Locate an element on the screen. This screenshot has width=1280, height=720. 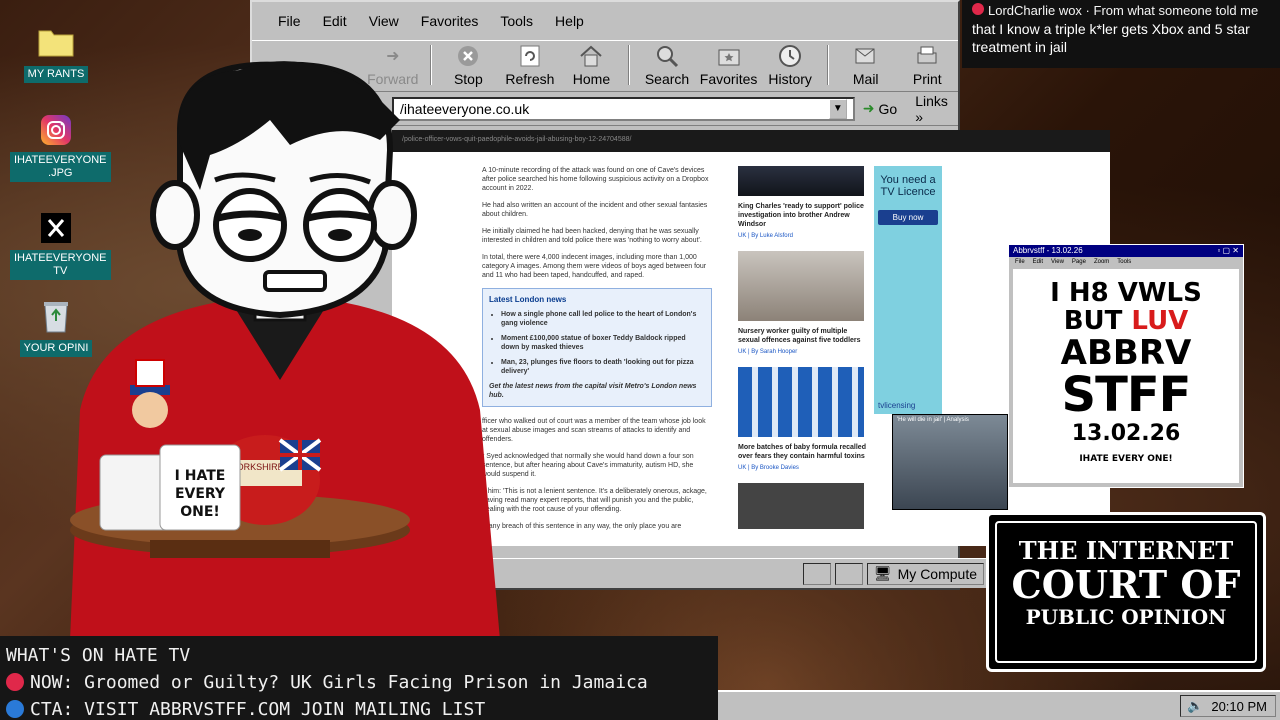
printer-icon is located at coordinates (927, 56).